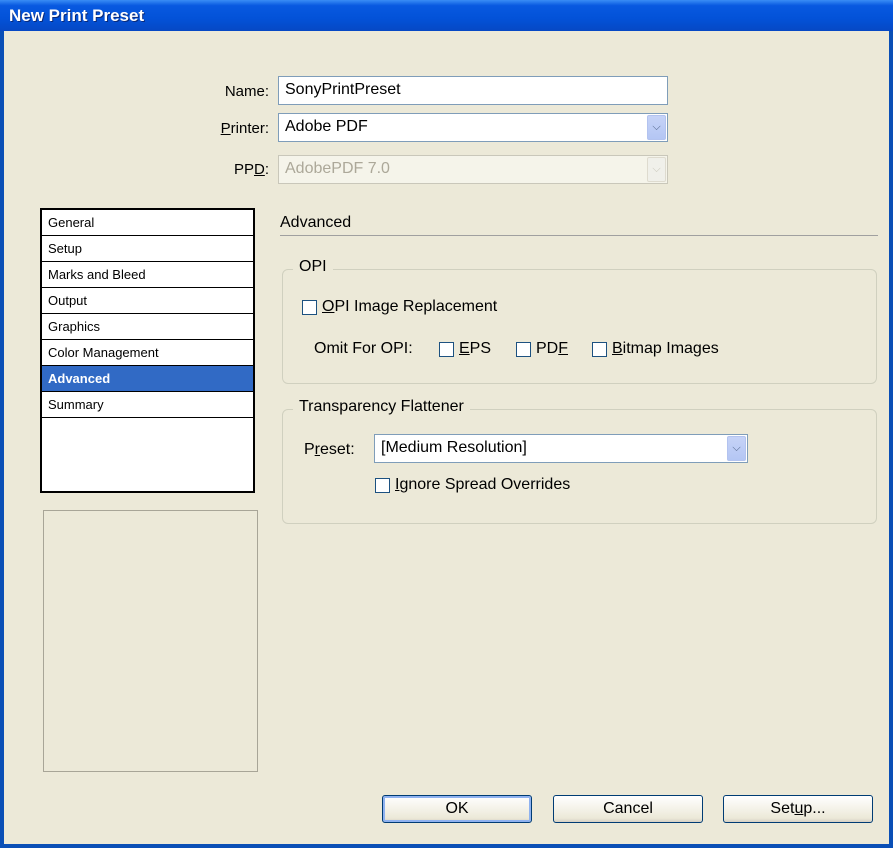 The image size is (893, 848). What do you see at coordinates (363, 348) in the screenshot?
I see `omit-for-opi-label: Omit For OPI:` at bounding box center [363, 348].